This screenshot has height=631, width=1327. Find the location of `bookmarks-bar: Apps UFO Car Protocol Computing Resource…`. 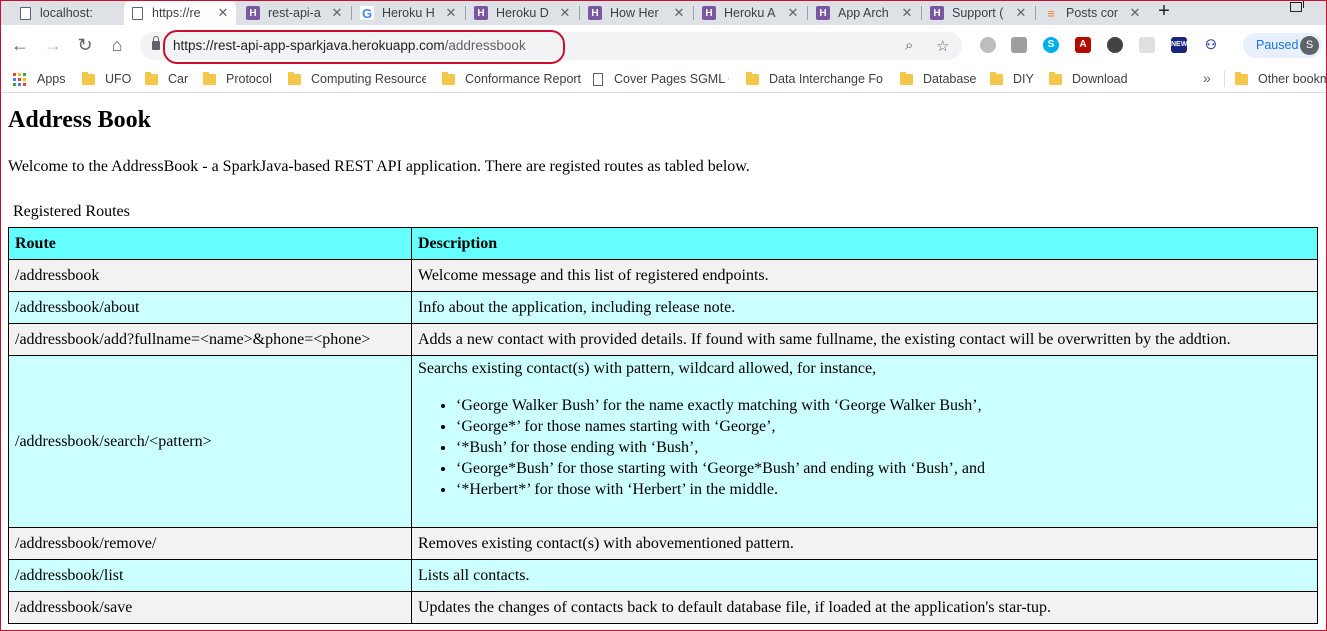

bookmarks-bar: Apps UFO Car Protocol Computing Resource… is located at coordinates (663, 79).